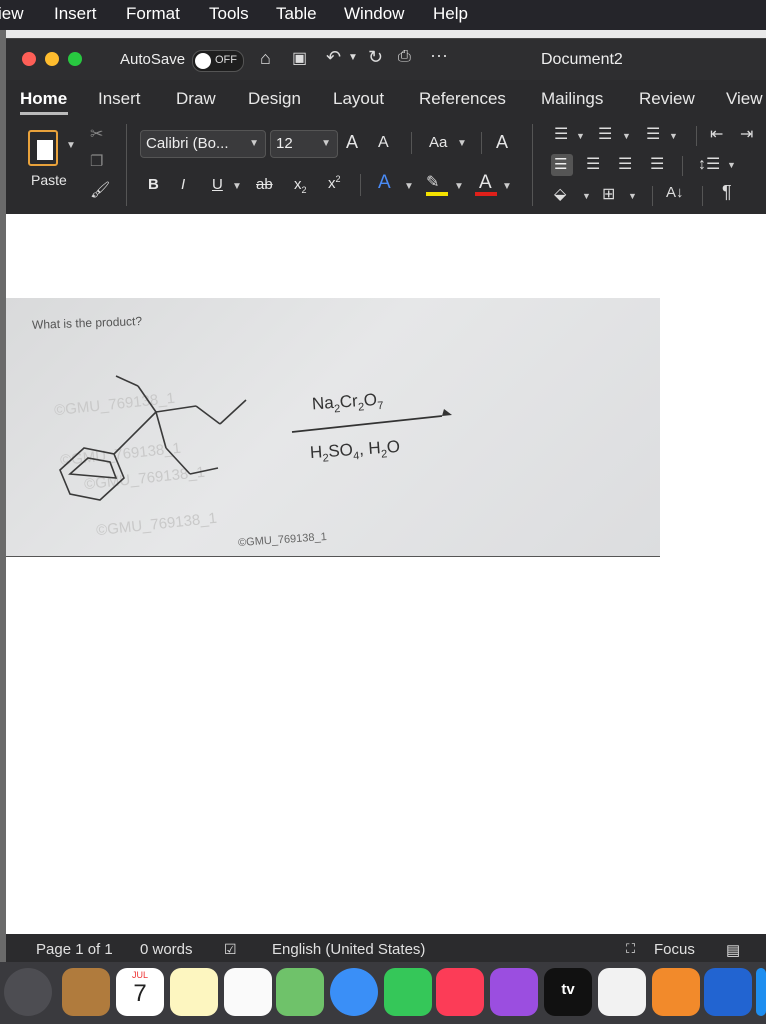 This screenshot has width=766, height=1024. I want to click on menu-table: Table, so click(296, 14).